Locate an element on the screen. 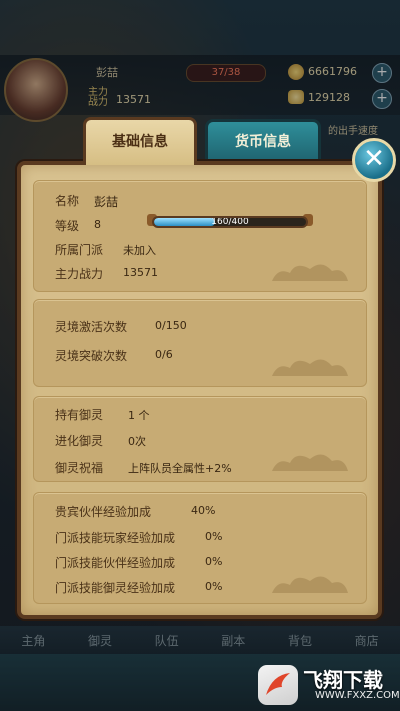 This screenshot has width=400, height=711. watermark-url: WWW.FXXZ.COM is located at coordinates (357, 695).